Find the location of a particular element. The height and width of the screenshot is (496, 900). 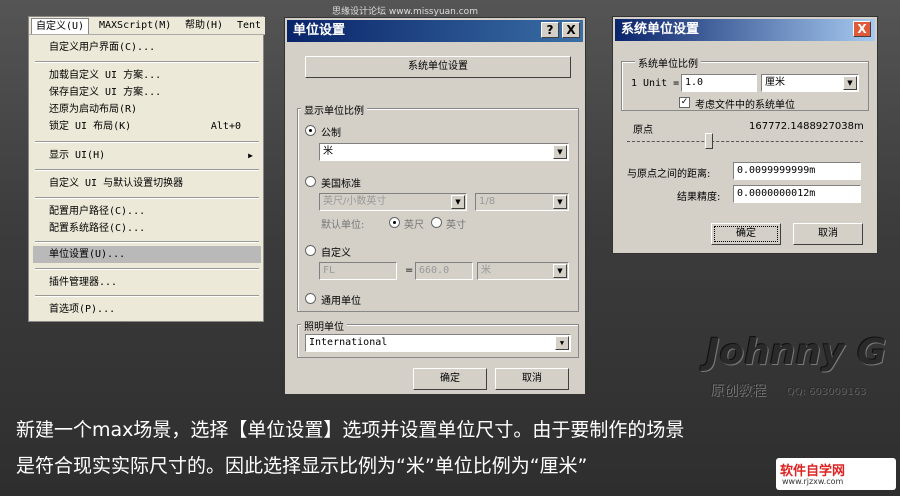

site-url: www.rjzxw.com is located at coordinates (813, 481).